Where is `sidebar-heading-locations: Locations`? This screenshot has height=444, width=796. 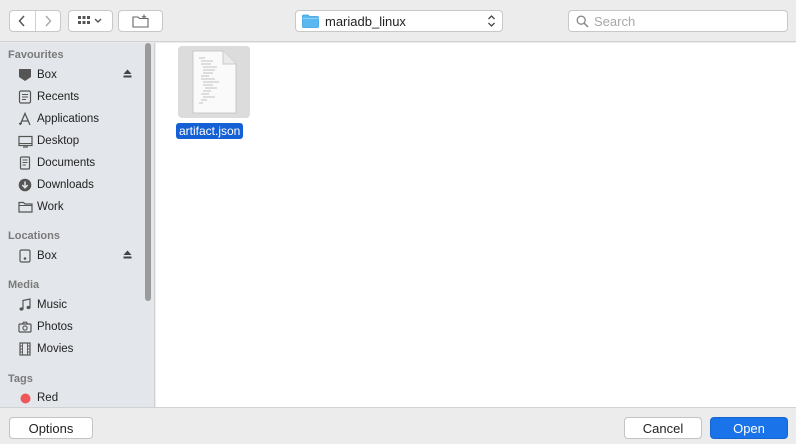
sidebar-heading-locations: Locations is located at coordinates (34, 236).